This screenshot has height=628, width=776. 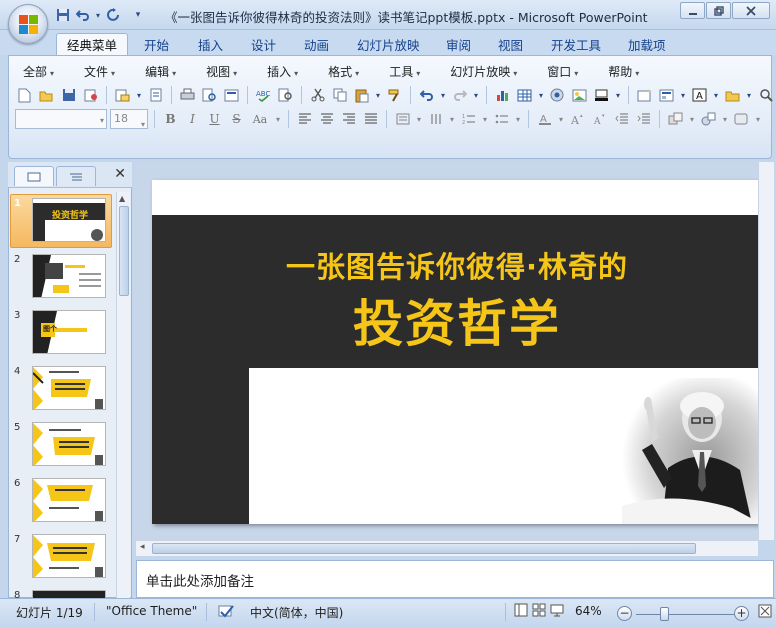 What do you see at coordinates (155, 95) in the screenshot?
I see `print-setup-icon` at bounding box center [155, 95].